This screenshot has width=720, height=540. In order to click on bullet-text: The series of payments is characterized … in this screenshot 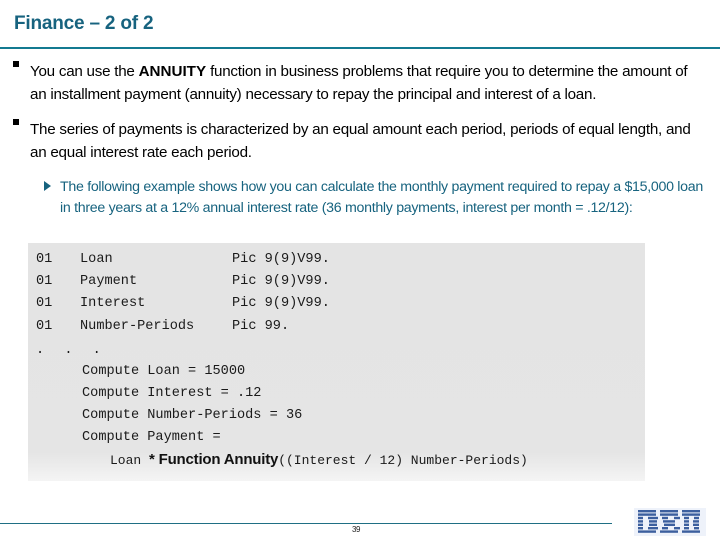, I will do `click(360, 141)`.